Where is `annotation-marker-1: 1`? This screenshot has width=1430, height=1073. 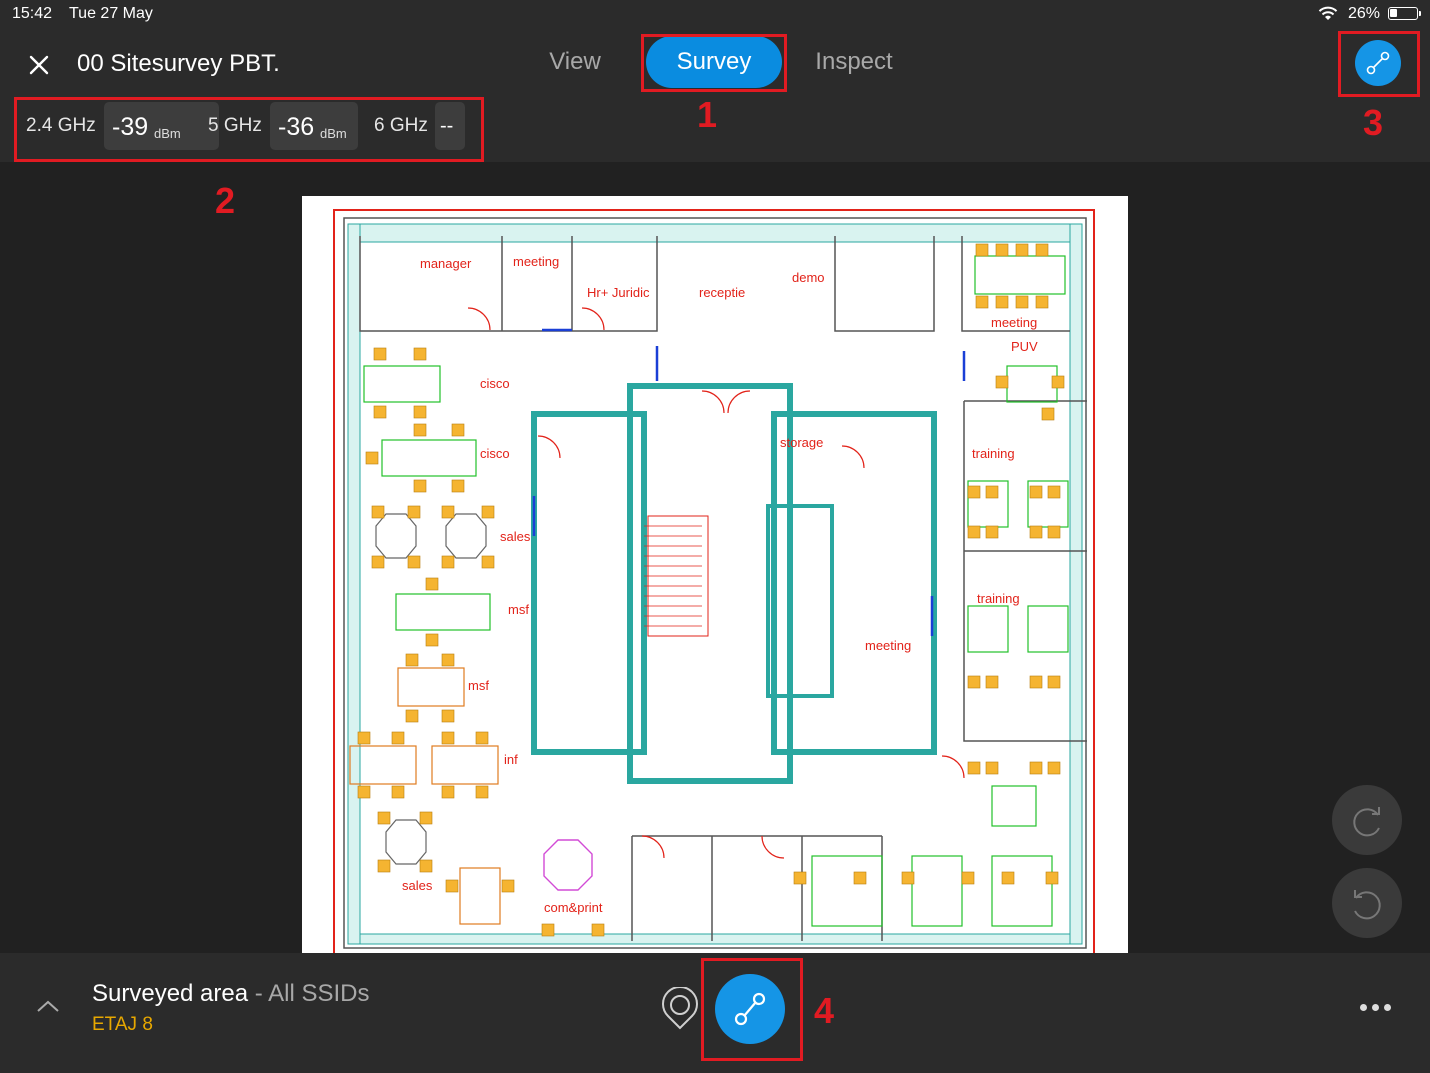
annotation-marker-1: 1 is located at coordinates (707, 114).